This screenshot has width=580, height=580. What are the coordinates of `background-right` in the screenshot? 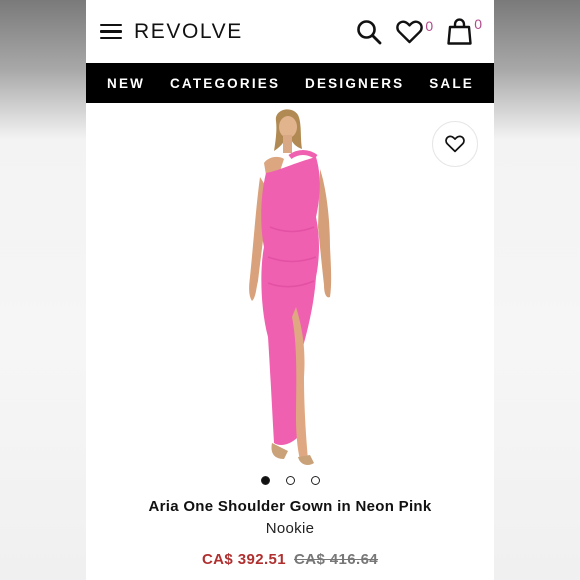 It's located at (537, 290).